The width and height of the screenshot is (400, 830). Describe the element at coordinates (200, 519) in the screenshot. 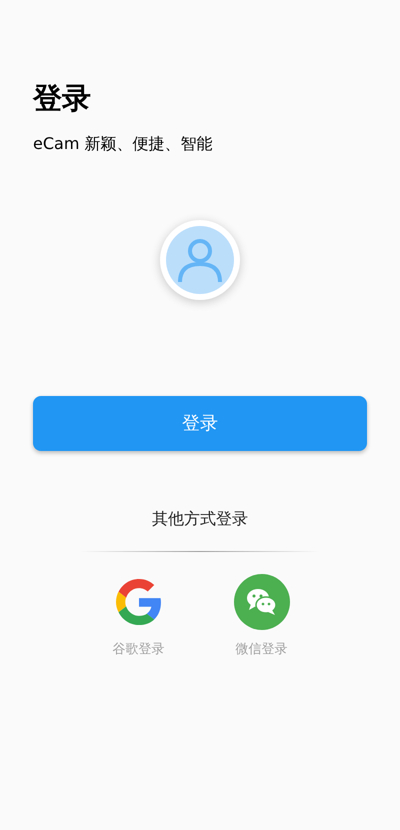

I see `other-methods-heading: 其他方式登录` at that location.